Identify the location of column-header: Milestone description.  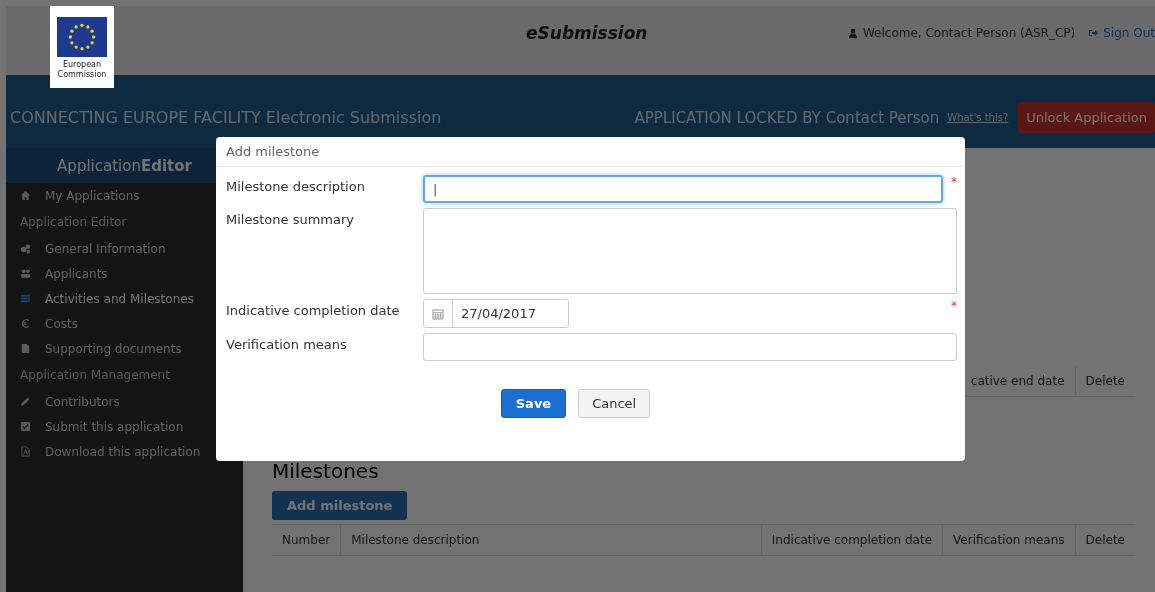
(550, 540).